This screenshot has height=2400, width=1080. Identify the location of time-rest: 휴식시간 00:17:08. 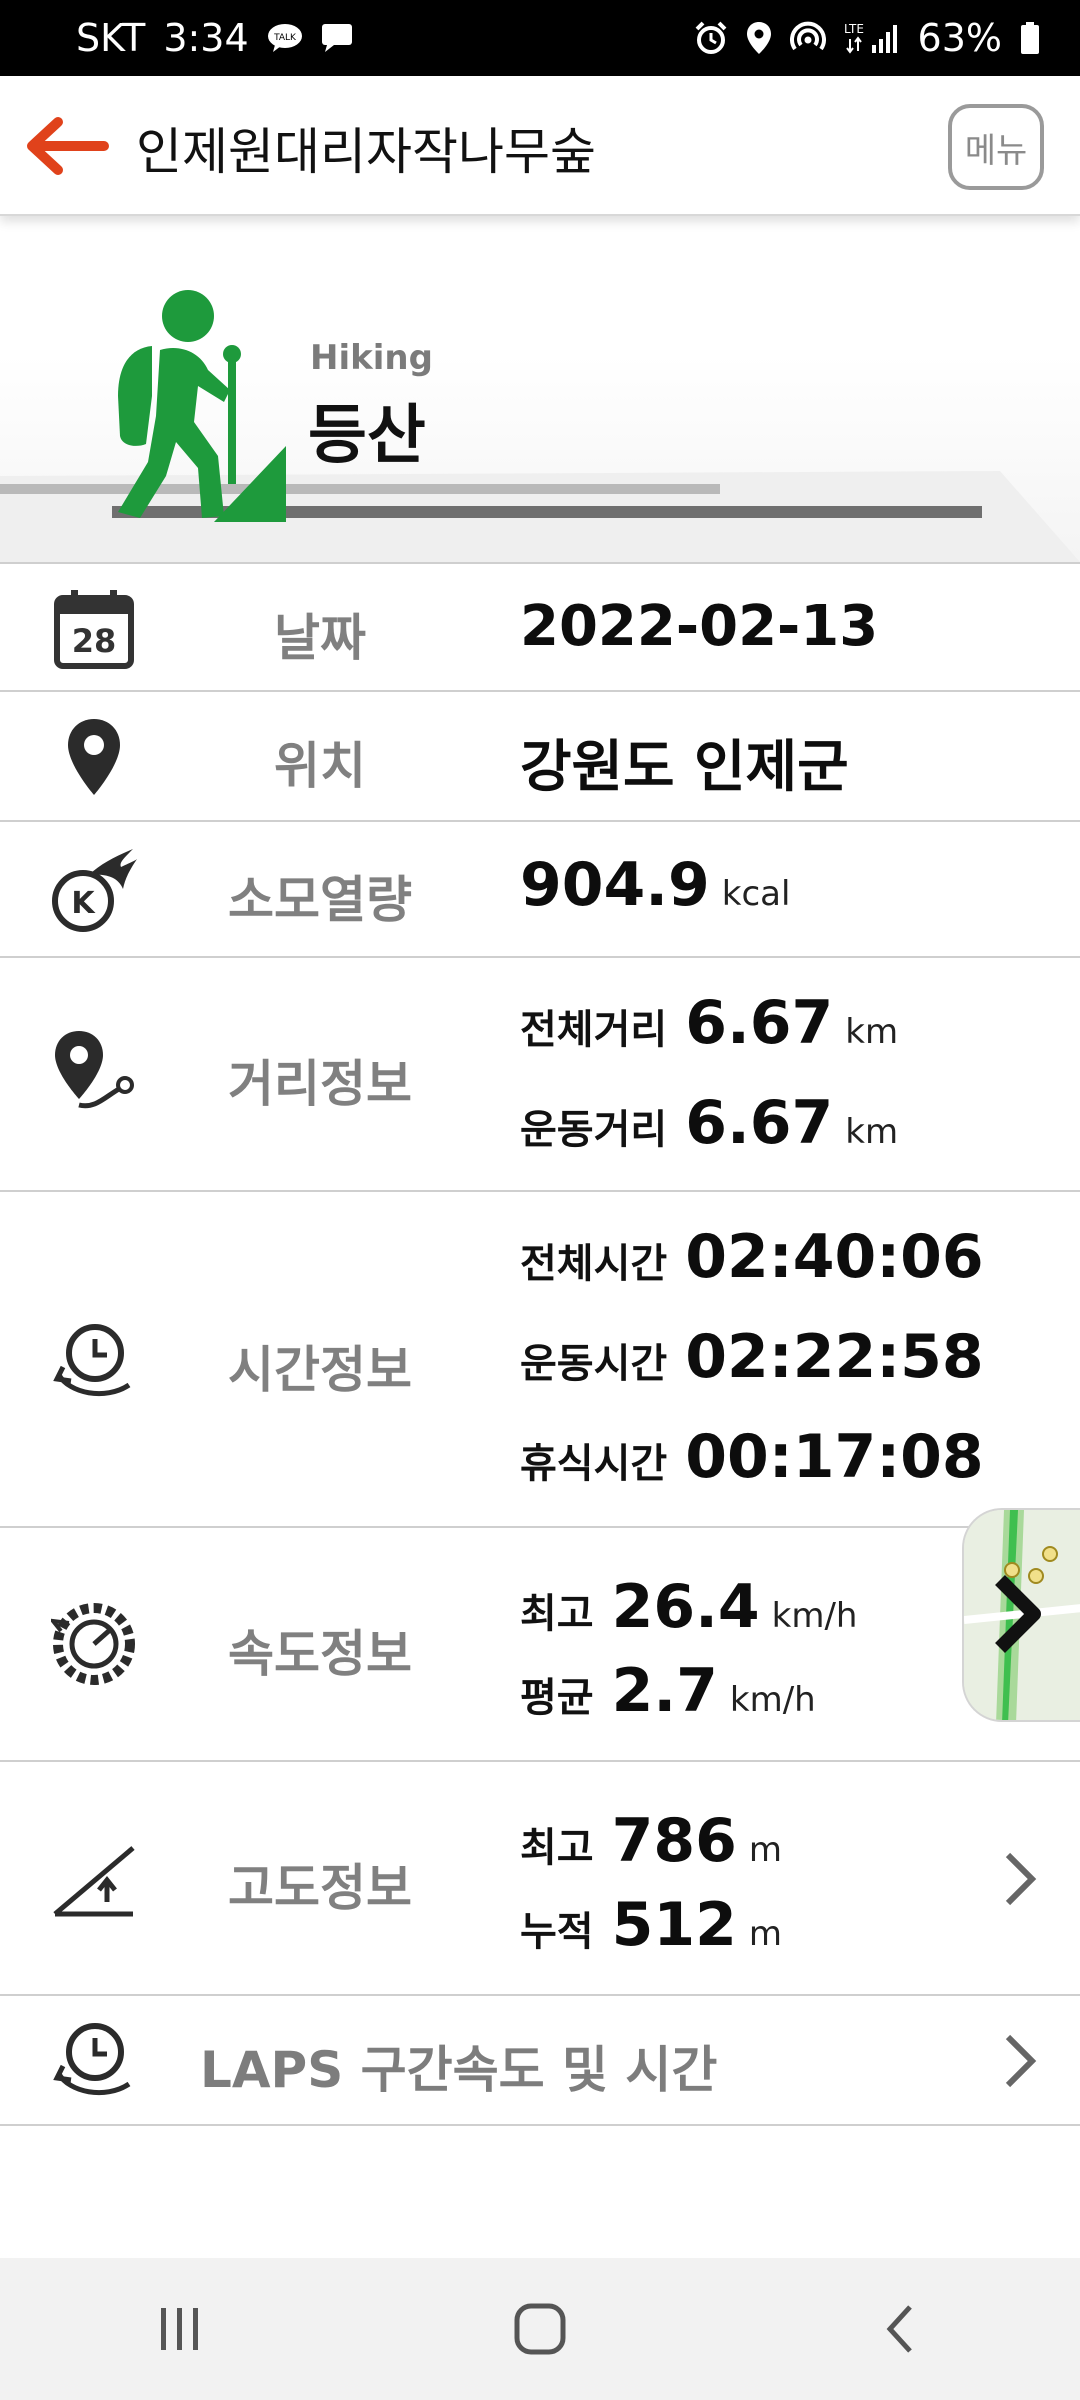
(752, 1457).